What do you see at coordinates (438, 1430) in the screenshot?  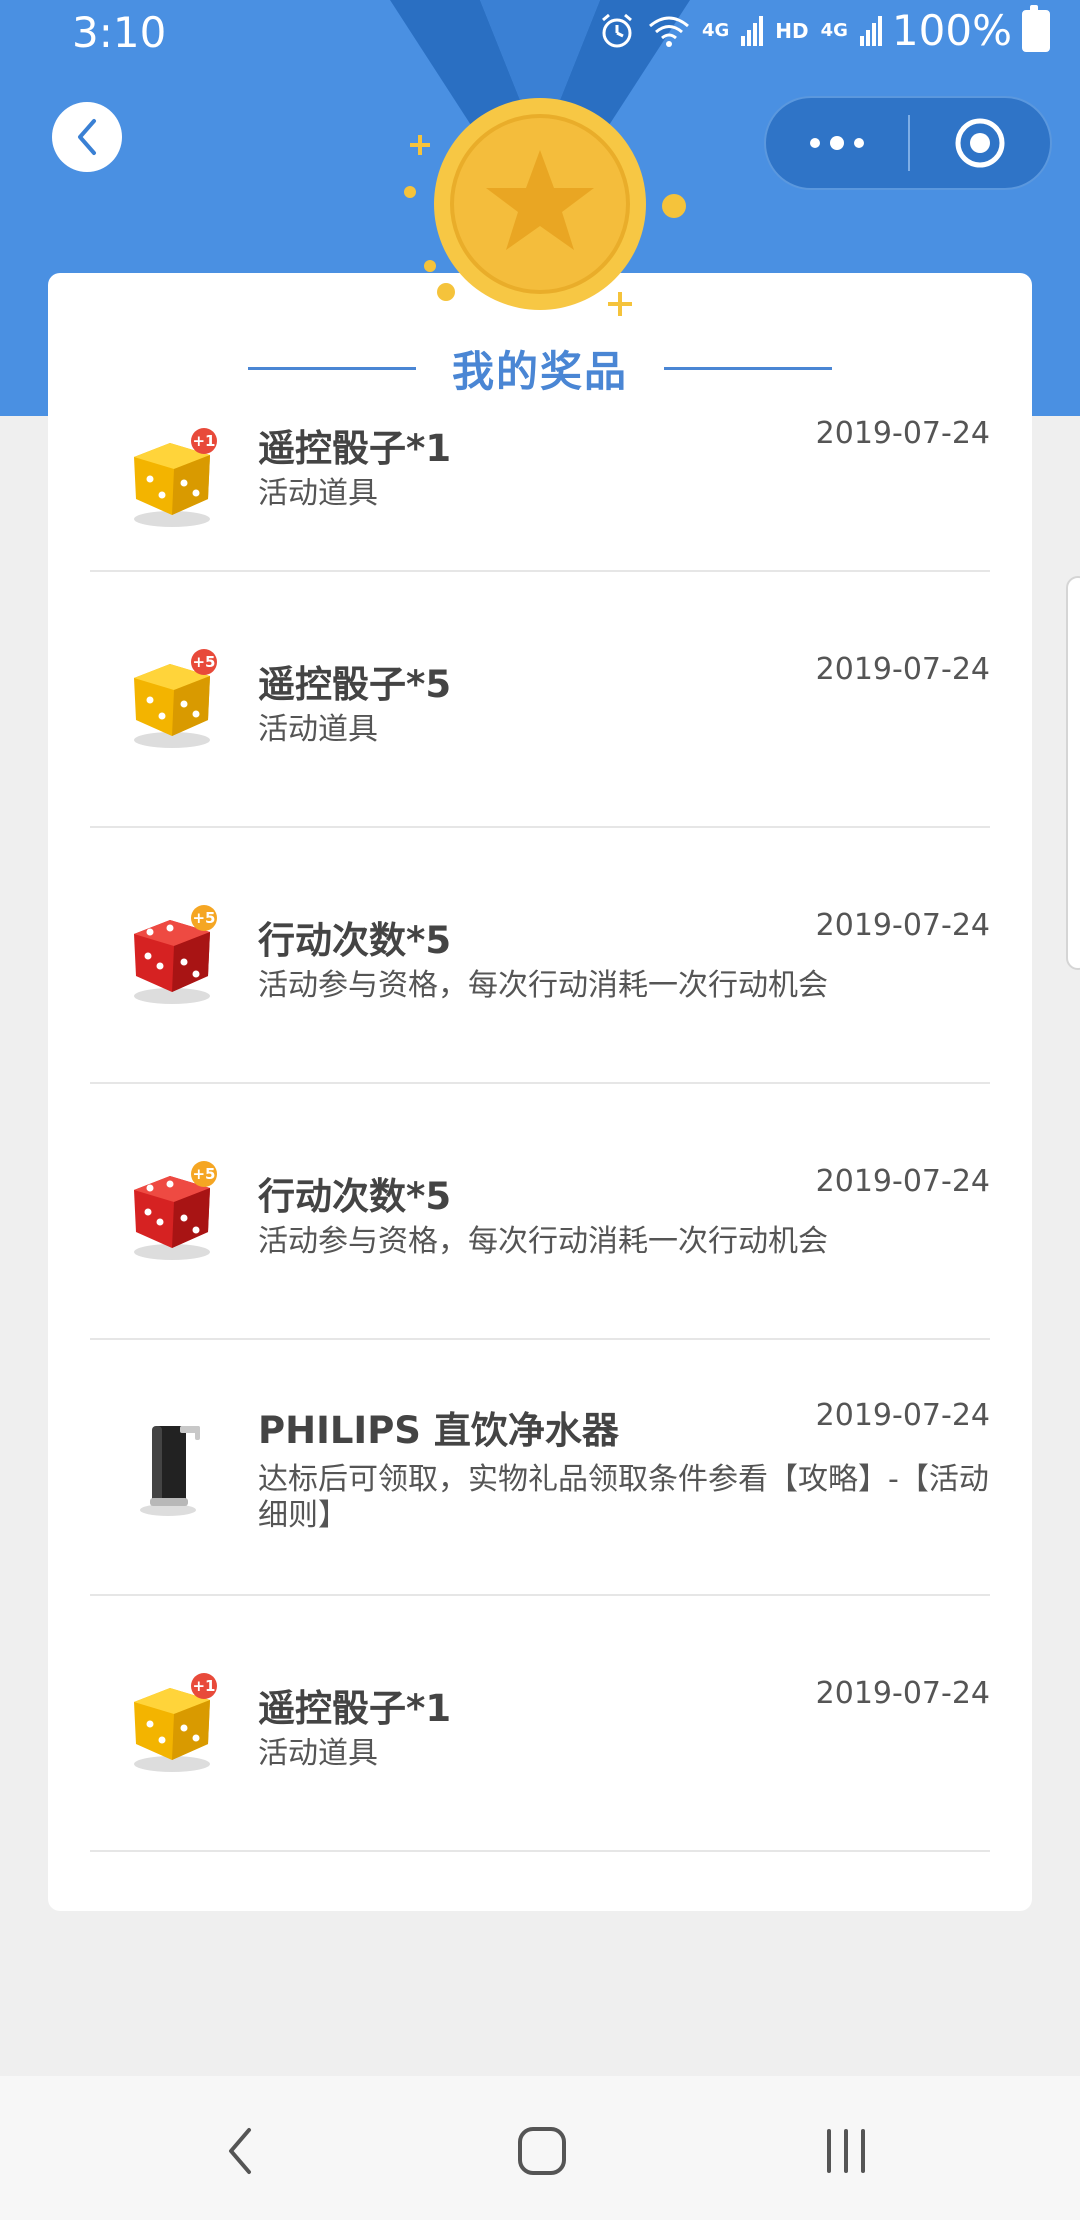 I see `prize-name: PHILIPS 直饮净水器` at bounding box center [438, 1430].